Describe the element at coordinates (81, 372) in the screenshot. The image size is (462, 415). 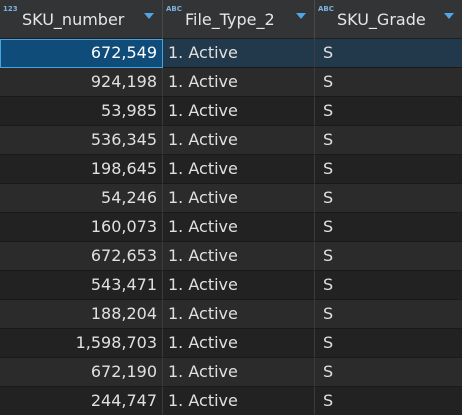
I see `cell-sku-number: 672,190` at that location.